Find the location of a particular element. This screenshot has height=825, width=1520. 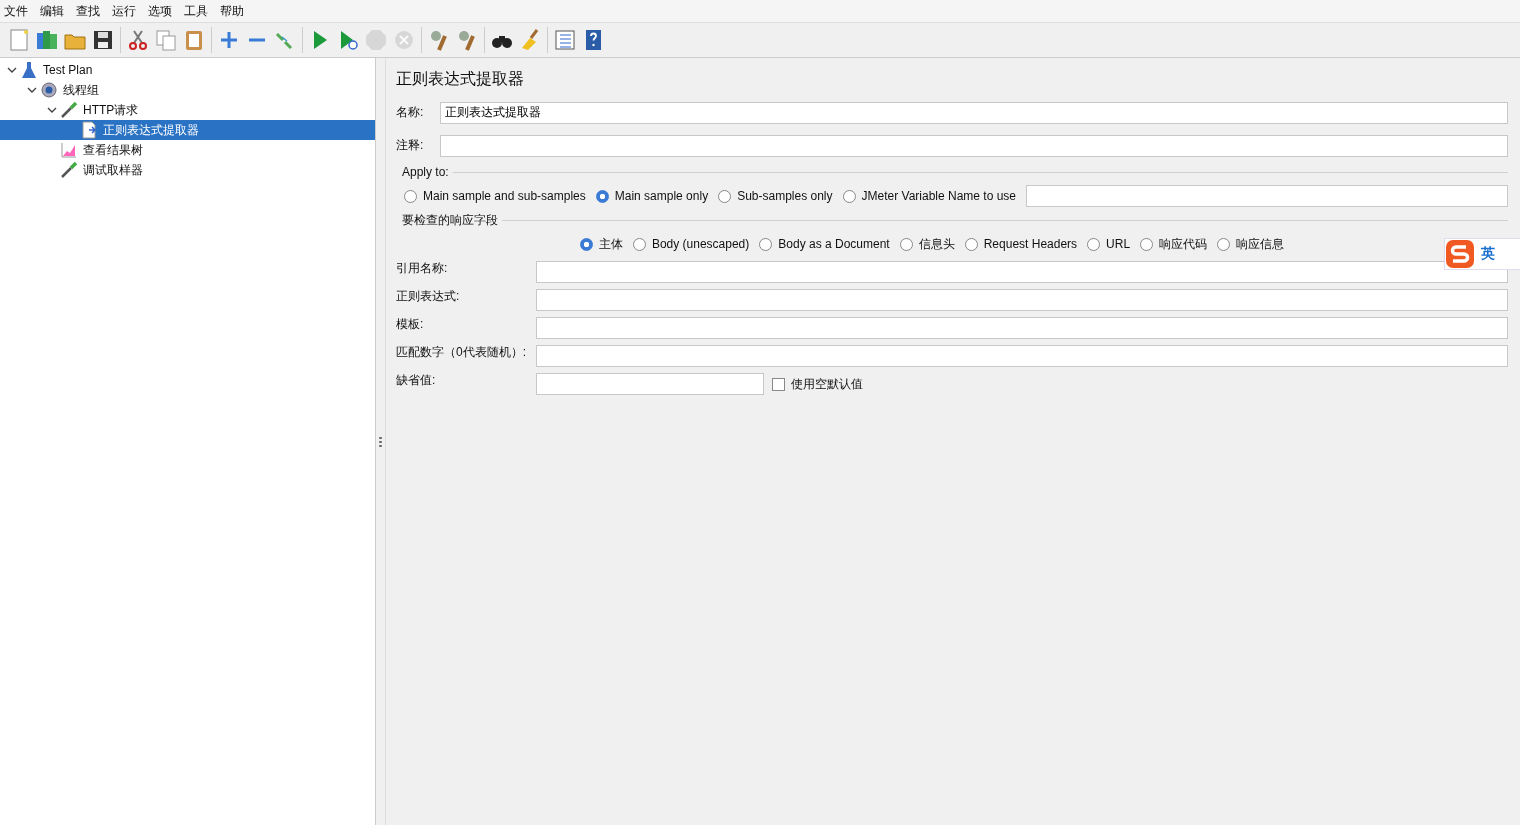

panel-title: 正则表达式提取器 is located at coordinates (460, 79).